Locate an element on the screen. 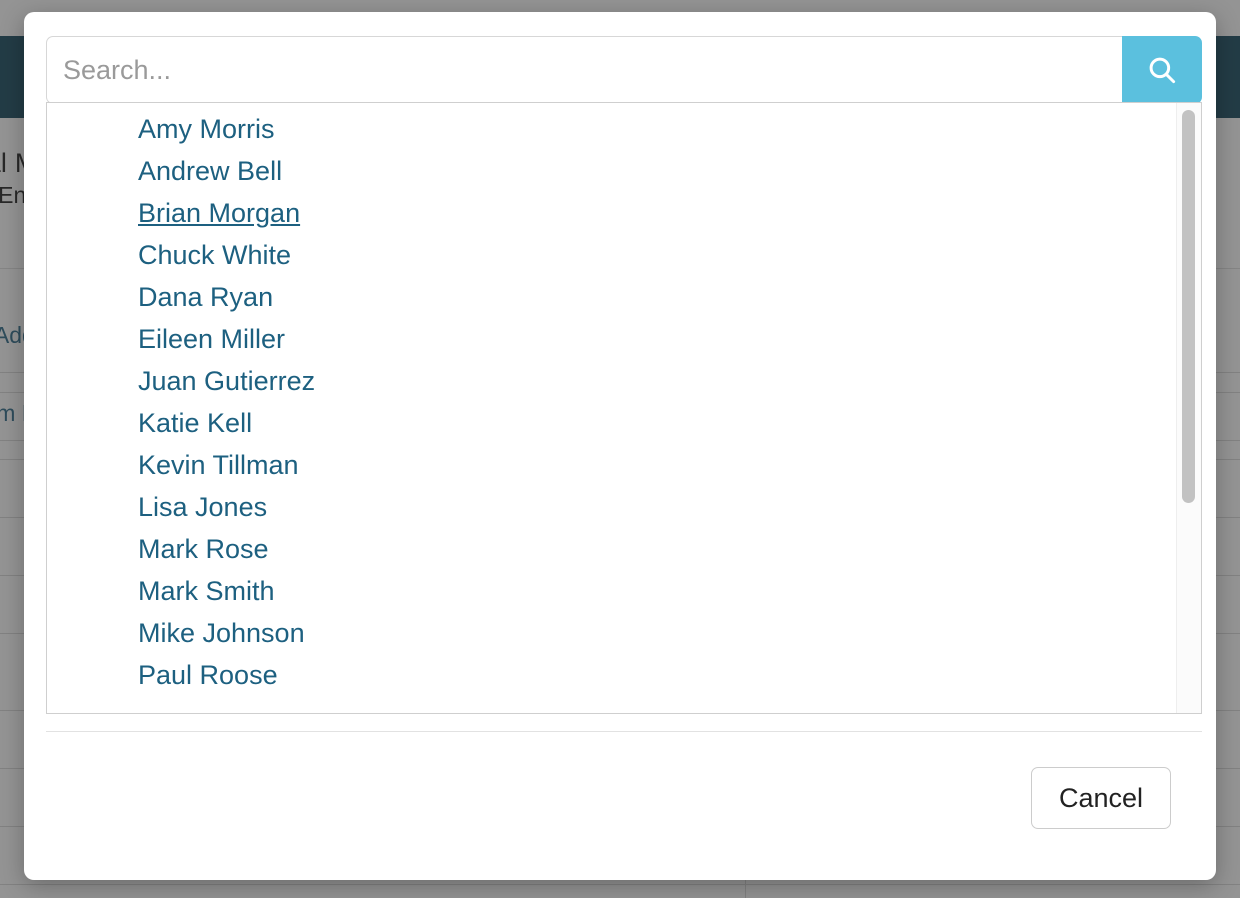  result-item: Lisa Jones is located at coordinates (612, 507).